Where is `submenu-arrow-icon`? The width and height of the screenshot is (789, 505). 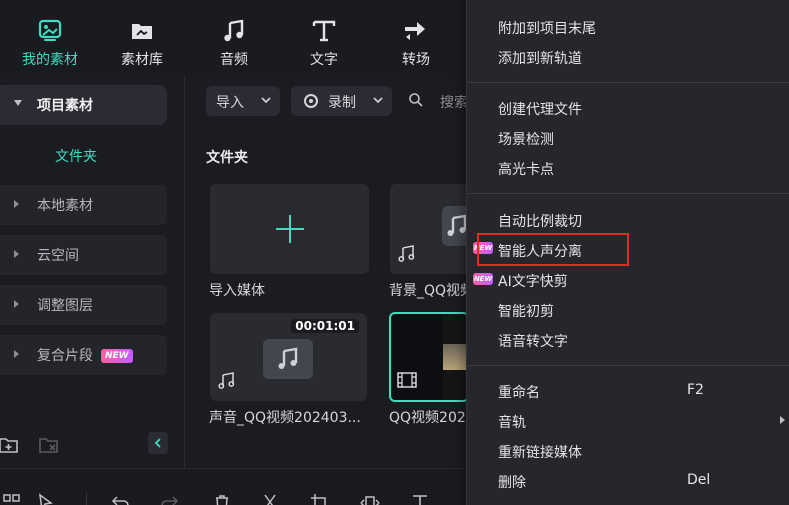 submenu-arrow-icon is located at coordinates (782, 420).